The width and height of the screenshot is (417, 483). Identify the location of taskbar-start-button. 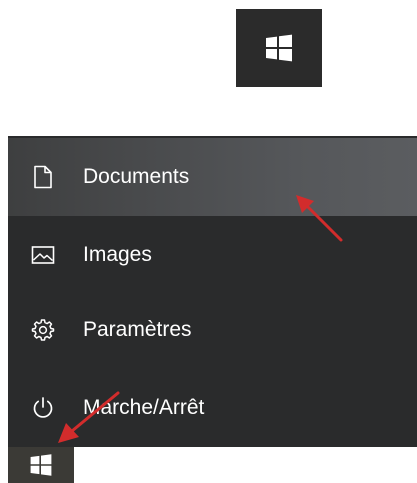
(41, 465).